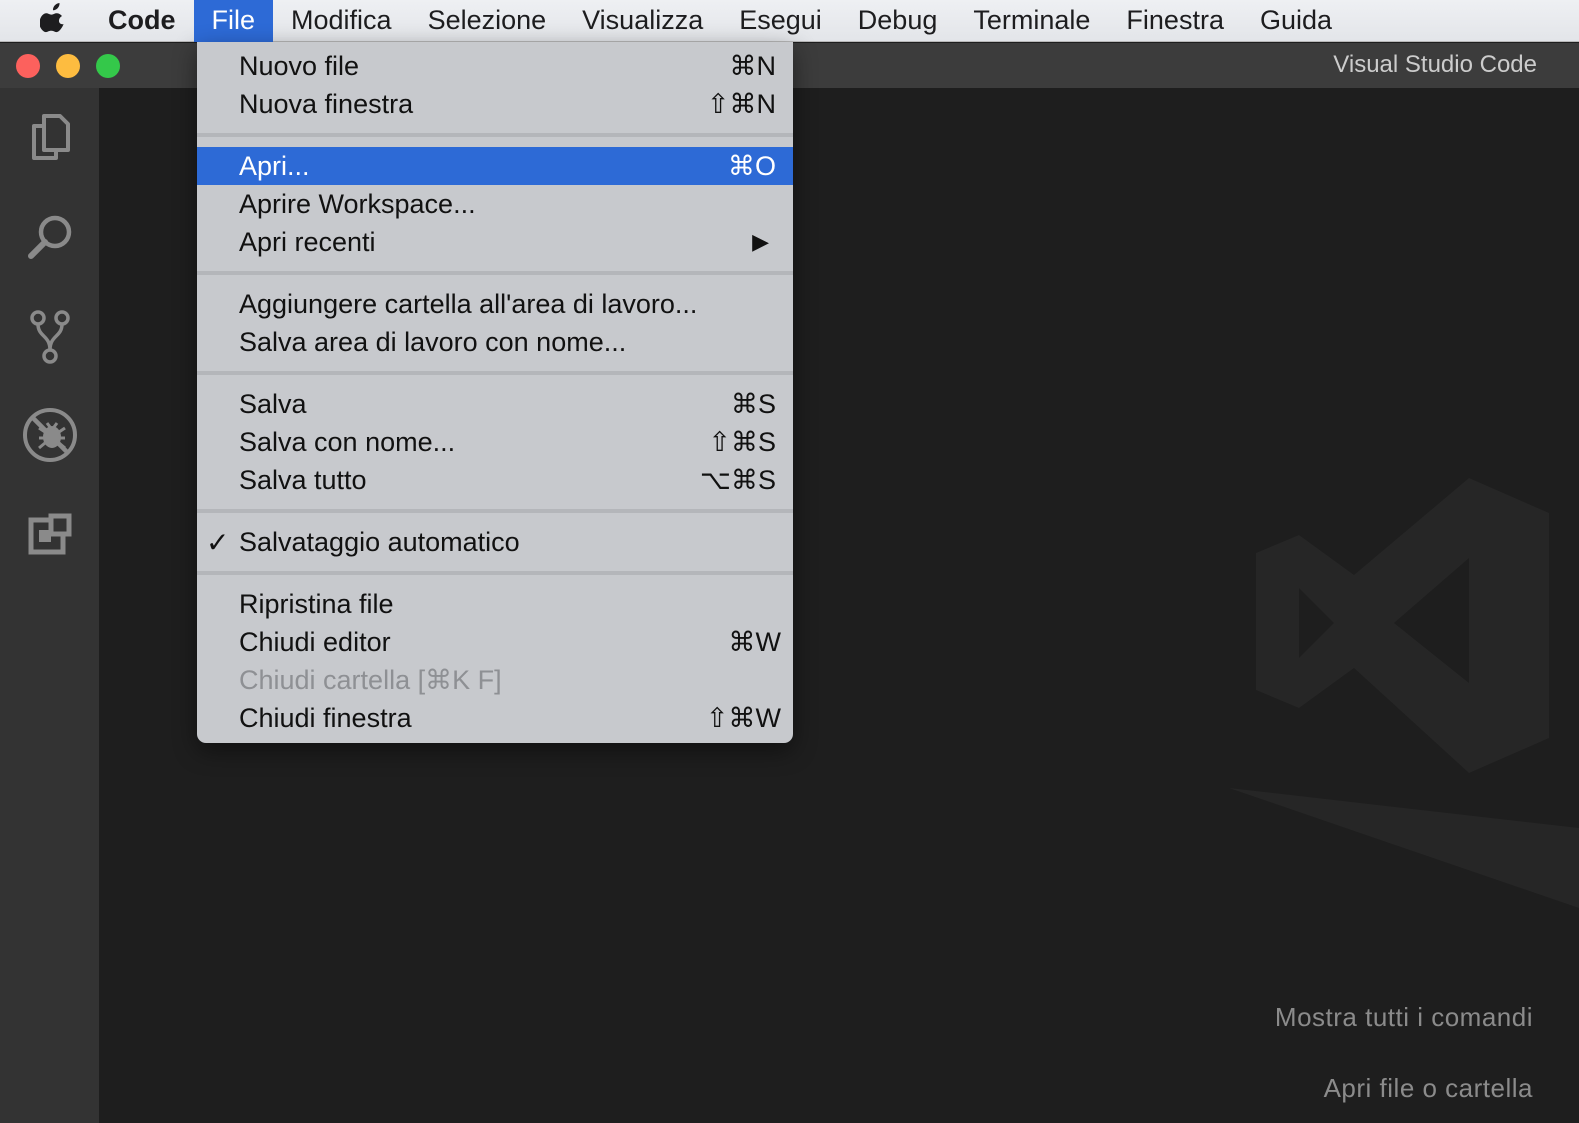 This screenshot has width=1579, height=1123. What do you see at coordinates (495, 718) in the screenshot?
I see `menu-item-chiudi-finestra: Chiudi finestra ⇧⌘W` at bounding box center [495, 718].